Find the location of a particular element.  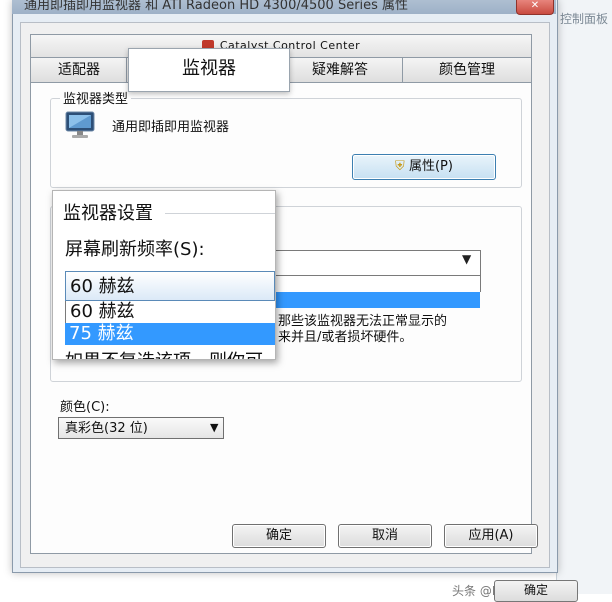

dropdown-list-highlight is located at coordinates (376, 300).